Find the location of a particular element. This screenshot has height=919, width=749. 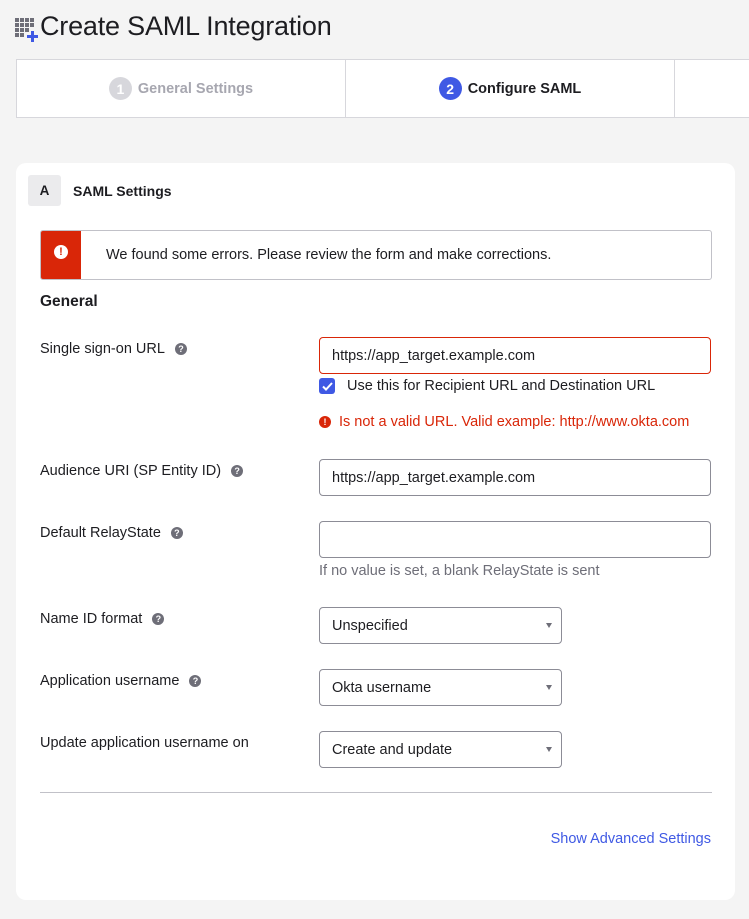

update-username-on-label-text: Update application username on is located at coordinates (144, 743).